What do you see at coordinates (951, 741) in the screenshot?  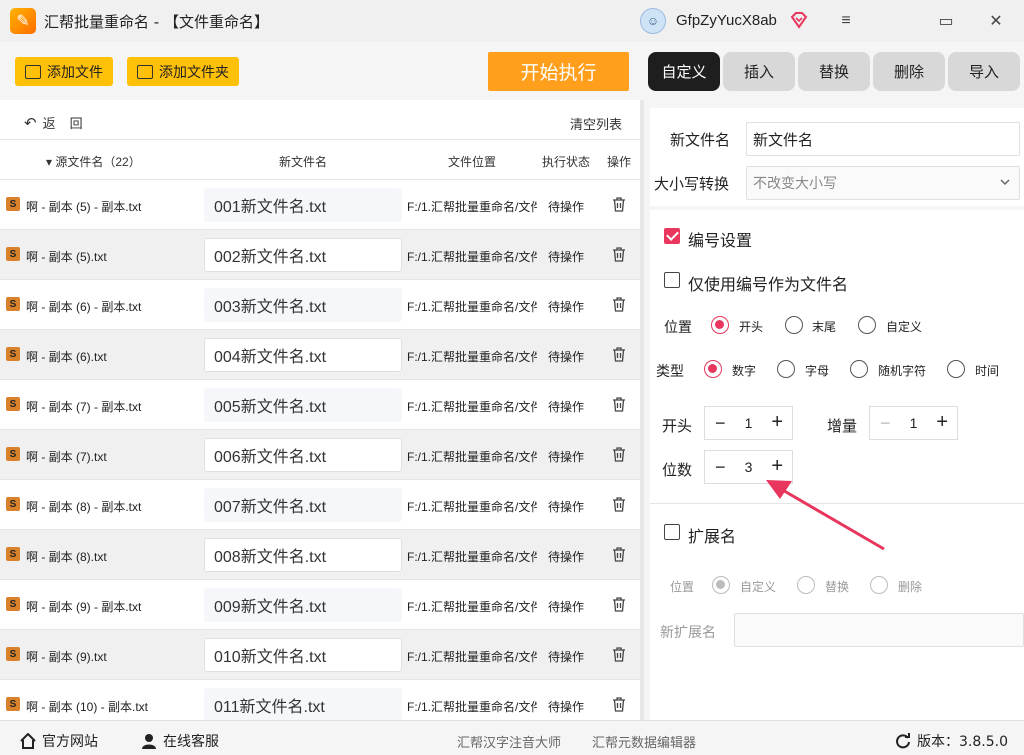 I see `version-info: 版本：3.8.5.0` at bounding box center [951, 741].